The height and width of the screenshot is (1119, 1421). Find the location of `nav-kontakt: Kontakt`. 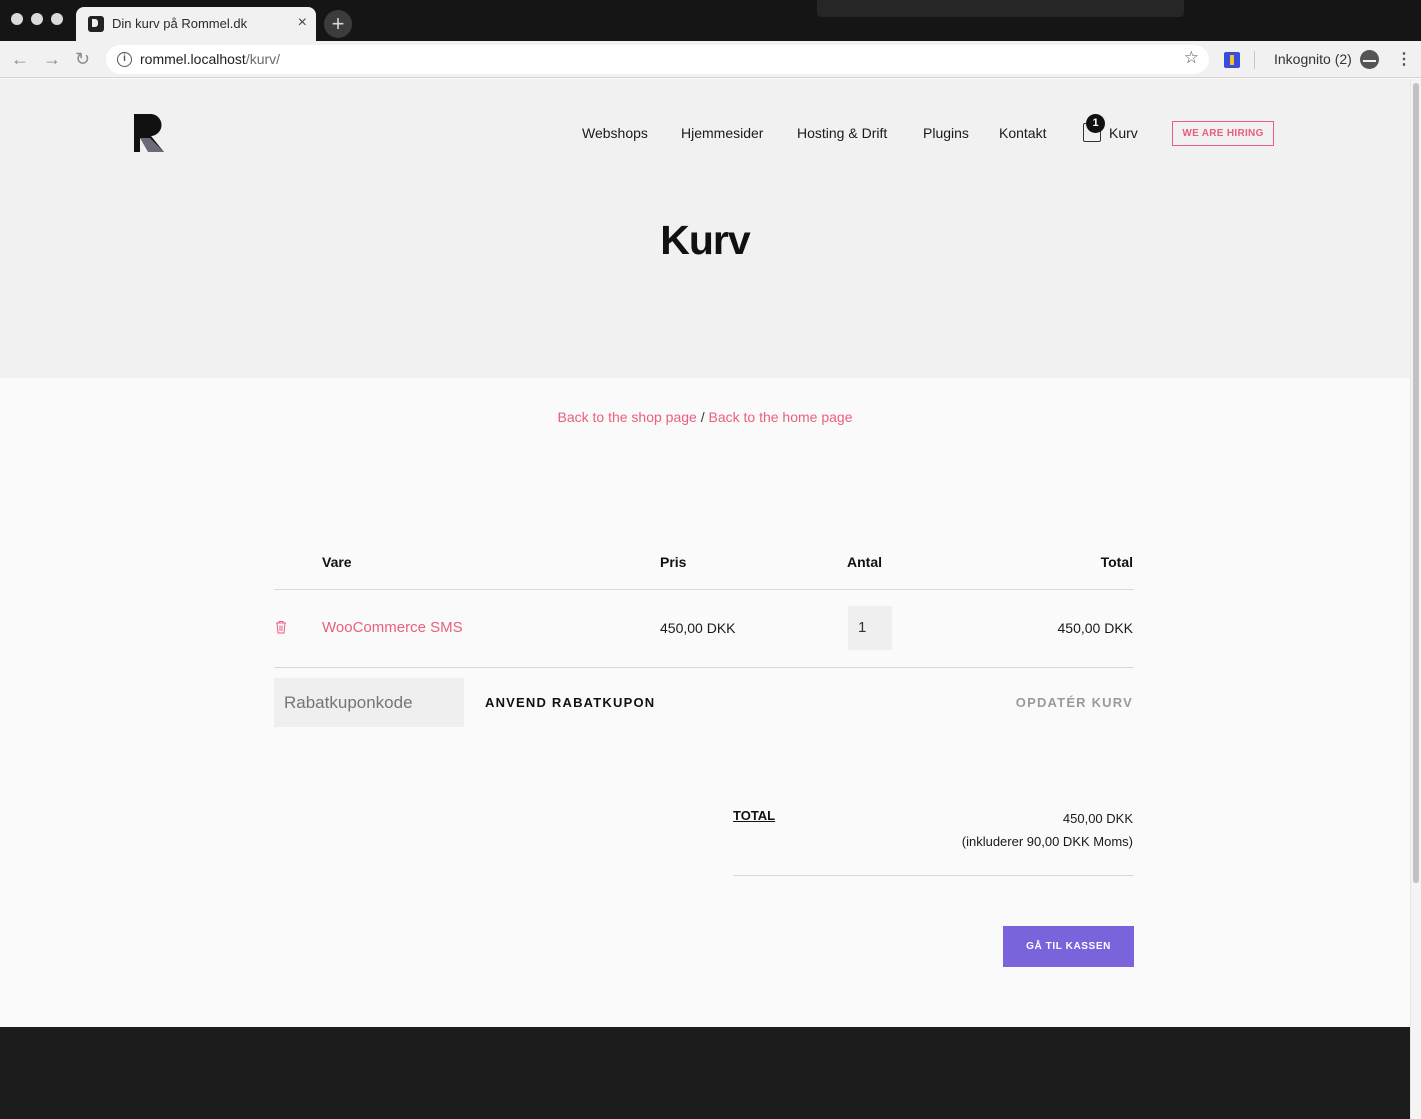

nav-kontakt: Kontakt is located at coordinates (1022, 133).